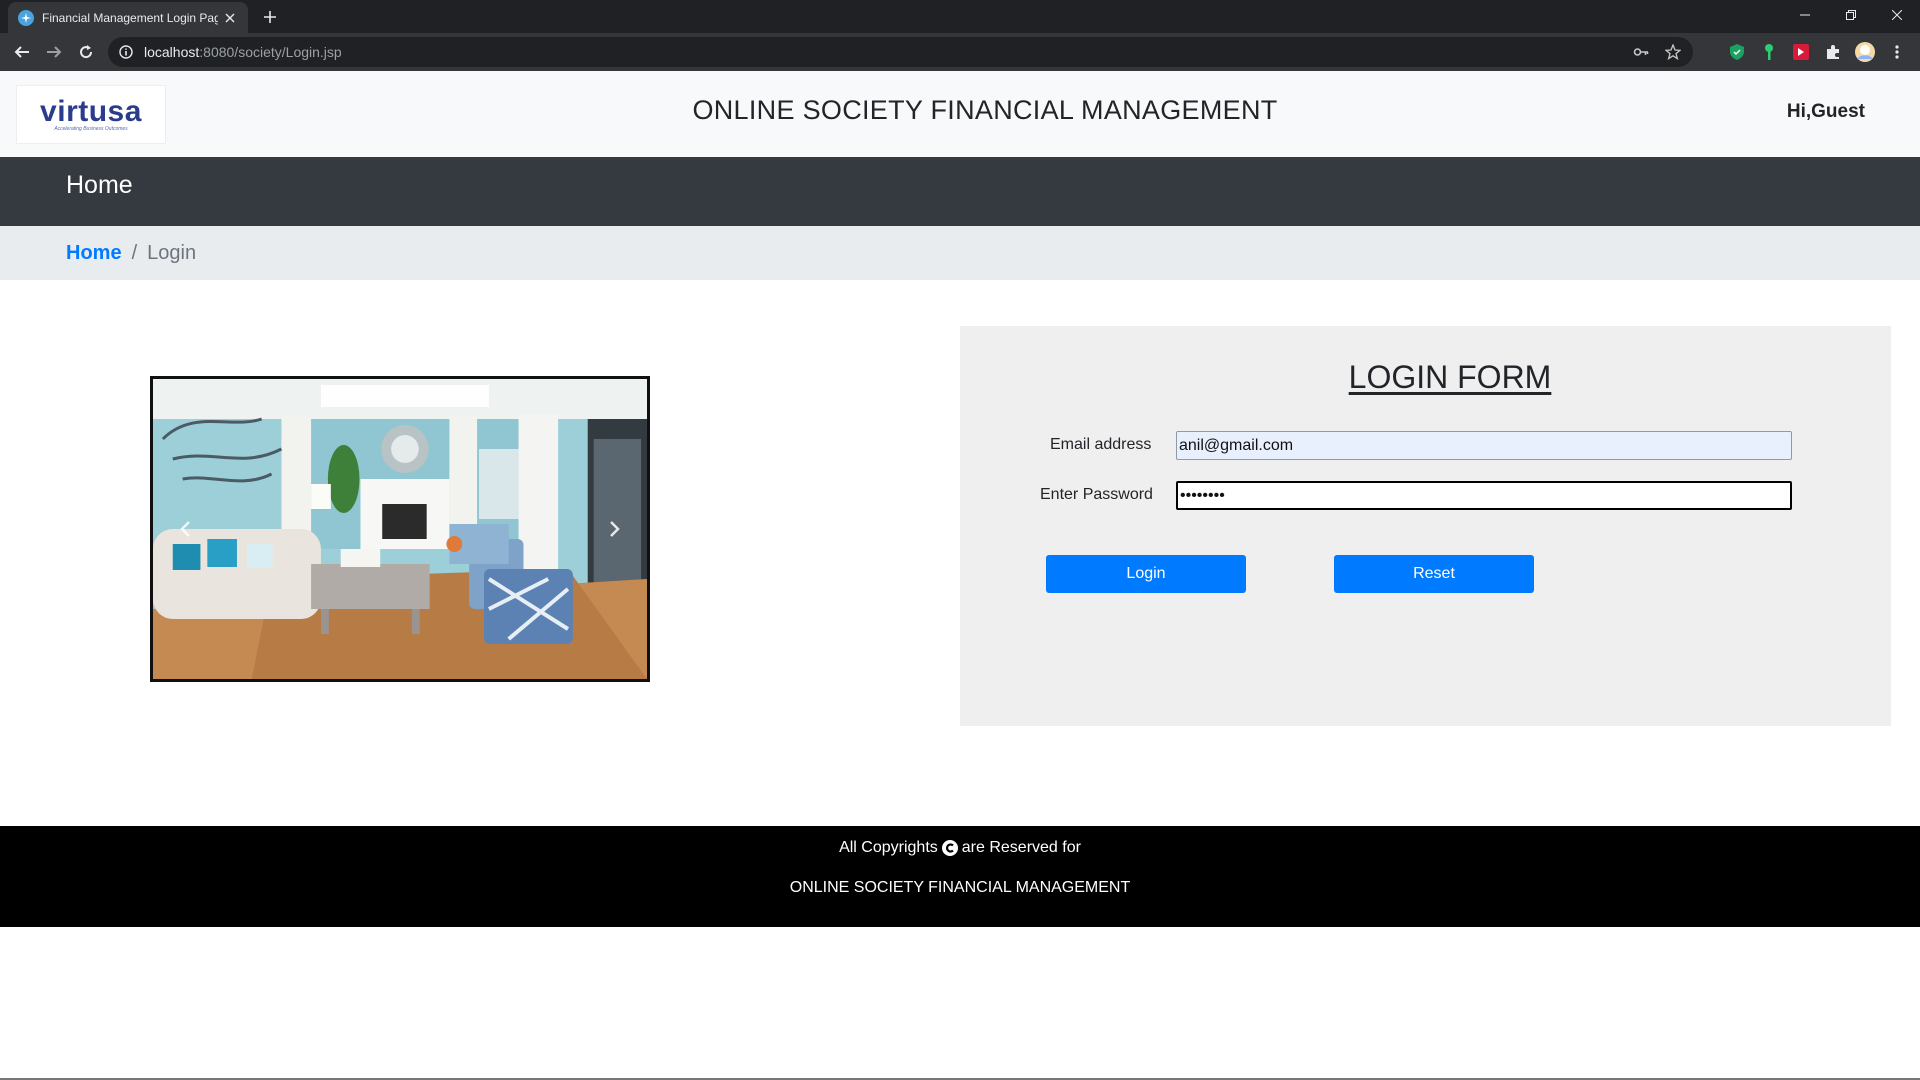 The image size is (1920, 1080). I want to click on nav-home-link: Home, so click(99, 185).